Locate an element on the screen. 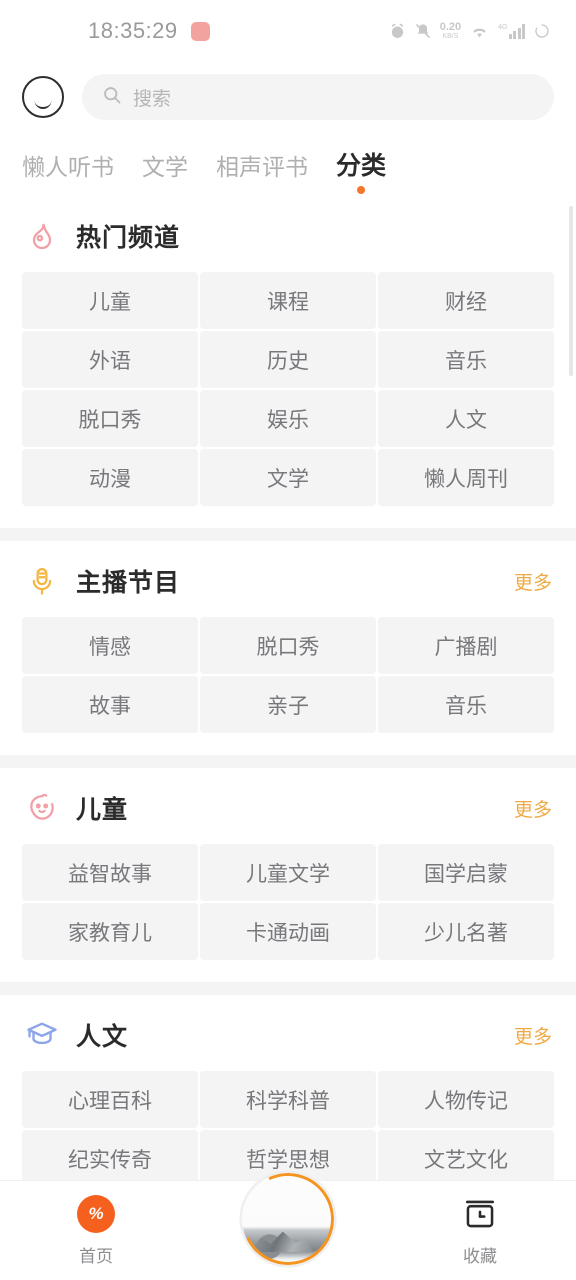 The image size is (576, 1280). chip-item: 纪实传奇 is located at coordinates (110, 1158).